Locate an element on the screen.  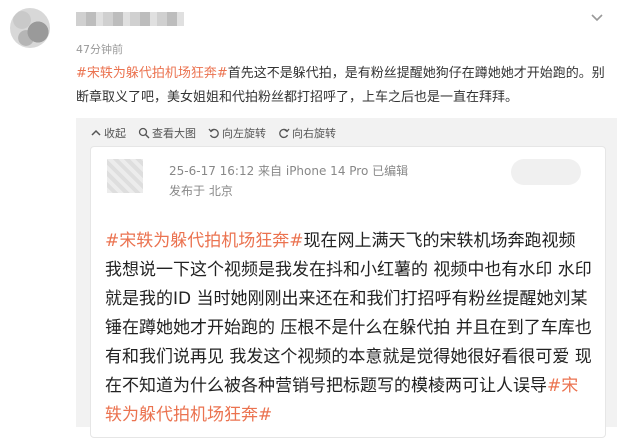
magnifier-icon is located at coordinates (144, 133).